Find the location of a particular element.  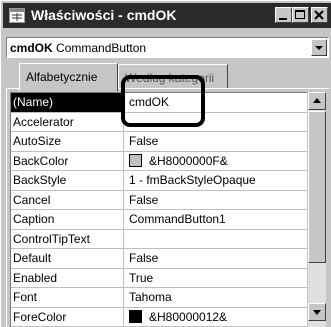

object-selector: cmdOK CommandButton is located at coordinates (167, 47).